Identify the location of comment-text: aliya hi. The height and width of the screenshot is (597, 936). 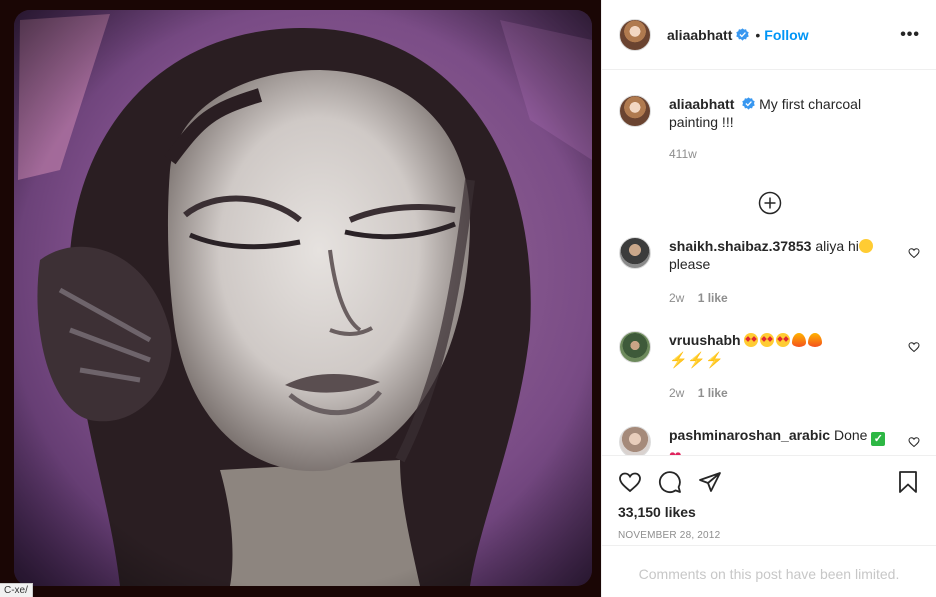
(837, 246).